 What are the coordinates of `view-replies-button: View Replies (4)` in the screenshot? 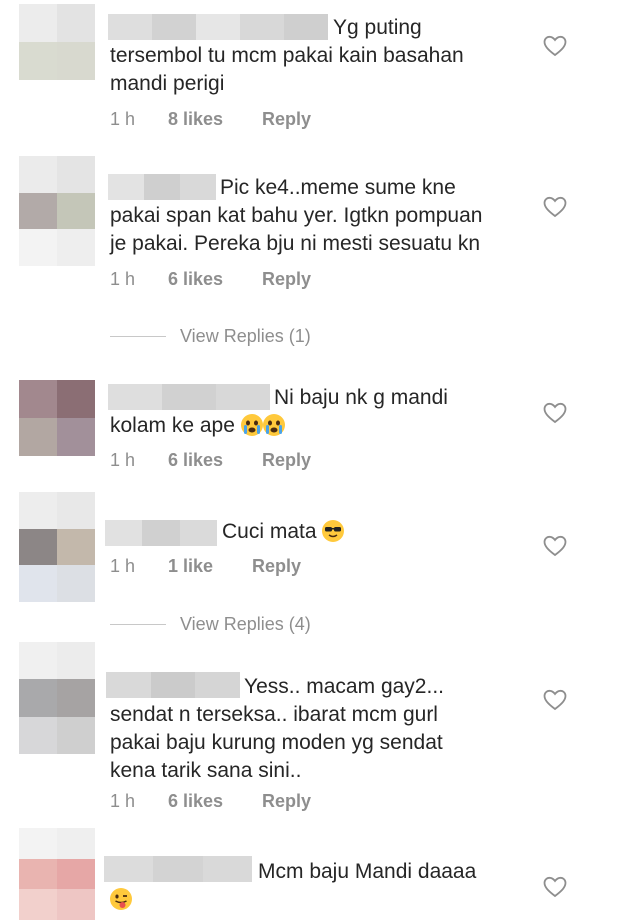 It's located at (210, 624).